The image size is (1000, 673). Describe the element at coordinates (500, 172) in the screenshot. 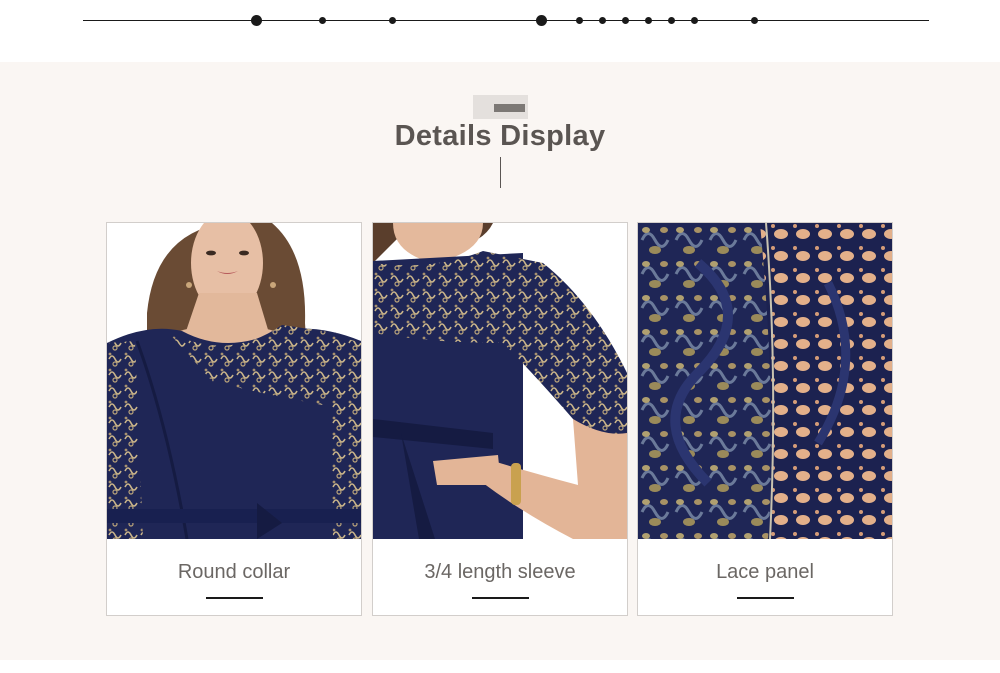

I see `title-divider` at that location.